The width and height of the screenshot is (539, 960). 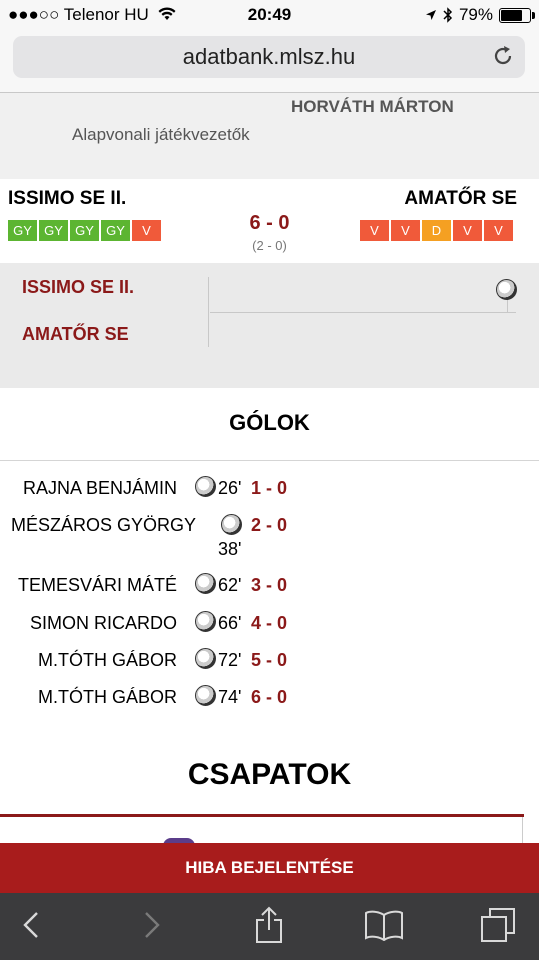 What do you see at coordinates (75, 334) in the screenshot?
I see `timeline-away-team: AMATŐR SE` at bounding box center [75, 334].